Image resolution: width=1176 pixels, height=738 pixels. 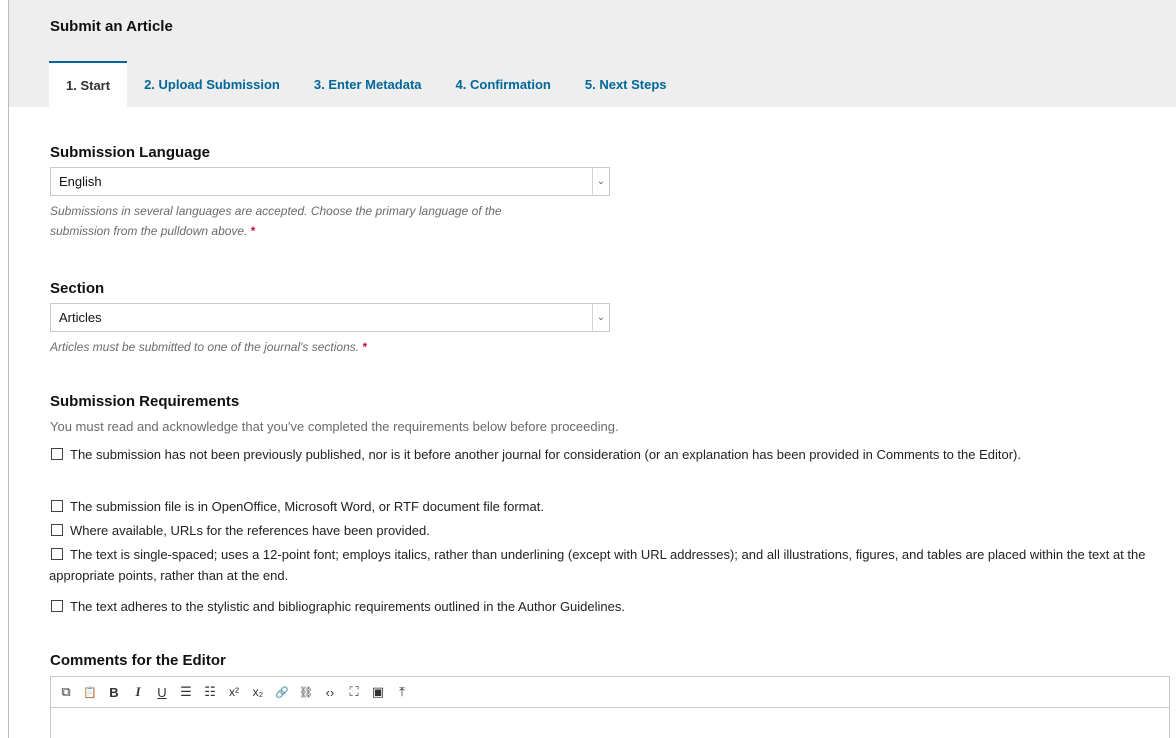 I want to click on unlink-icon: ⛓, so click(x=306, y=692).